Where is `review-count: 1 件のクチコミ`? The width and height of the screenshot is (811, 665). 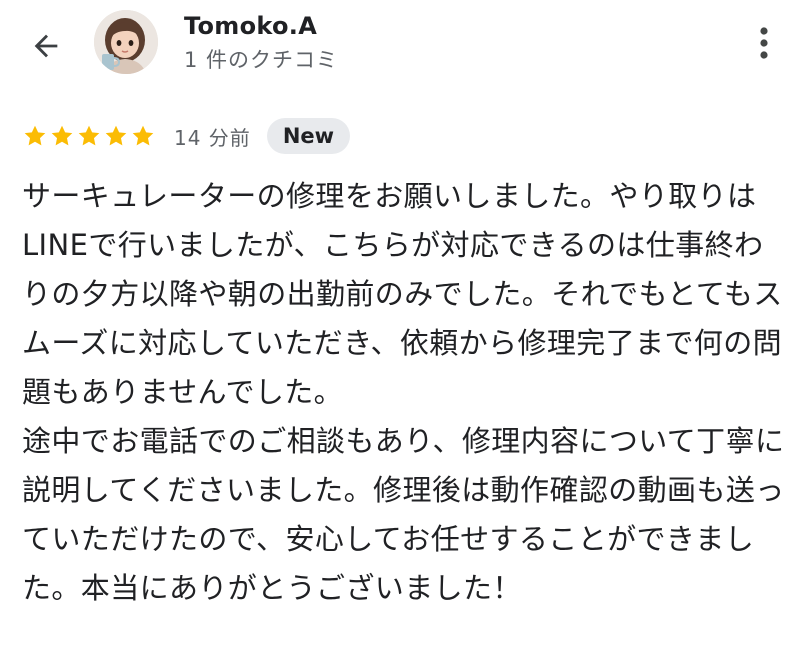
review-count: 1 件のクチコミ is located at coordinates (261, 60).